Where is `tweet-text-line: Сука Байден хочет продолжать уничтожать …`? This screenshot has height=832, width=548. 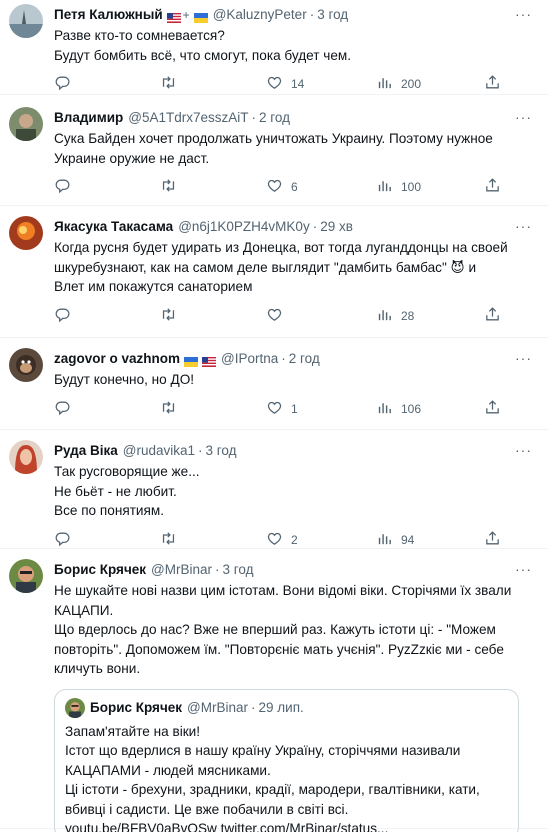
tweet-text-line: Сука Байден хочет продолжать уничтожать … is located at coordinates (273, 138).